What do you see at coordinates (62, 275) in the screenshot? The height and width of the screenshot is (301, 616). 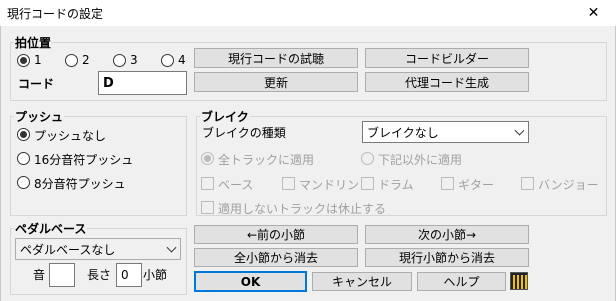 I see `note-input` at bounding box center [62, 275].